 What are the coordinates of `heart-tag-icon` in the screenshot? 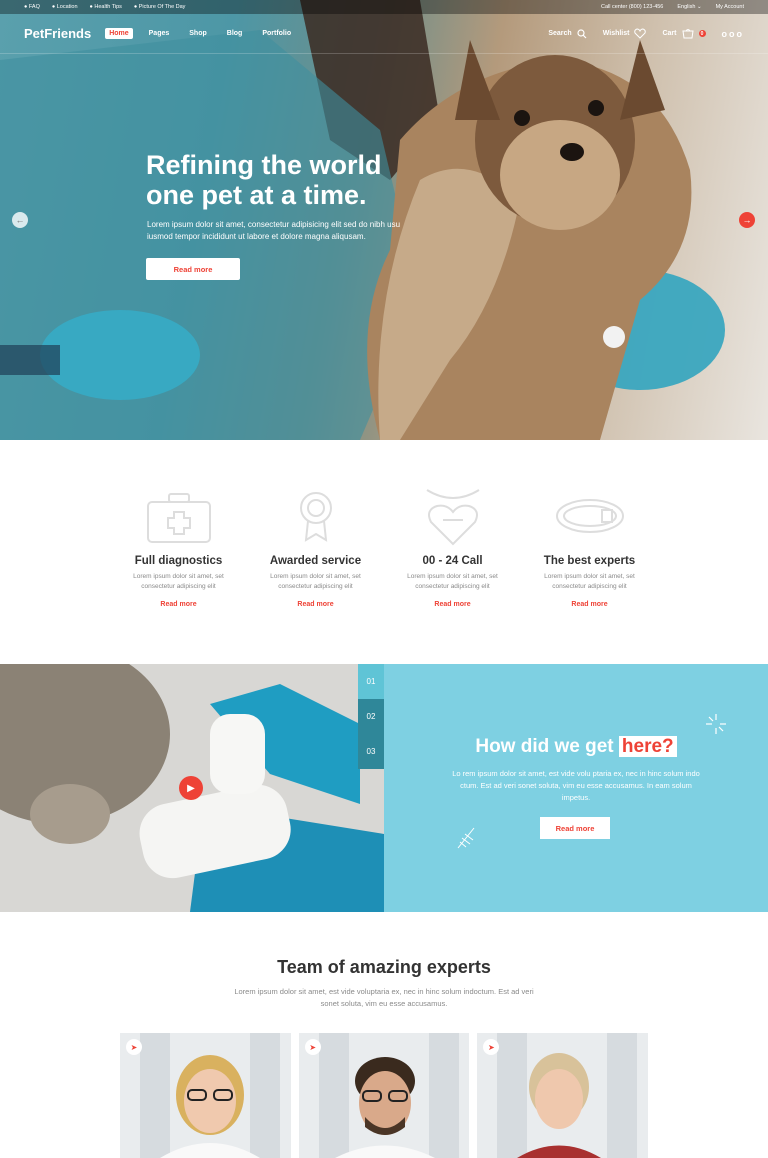 It's located at (452, 516).